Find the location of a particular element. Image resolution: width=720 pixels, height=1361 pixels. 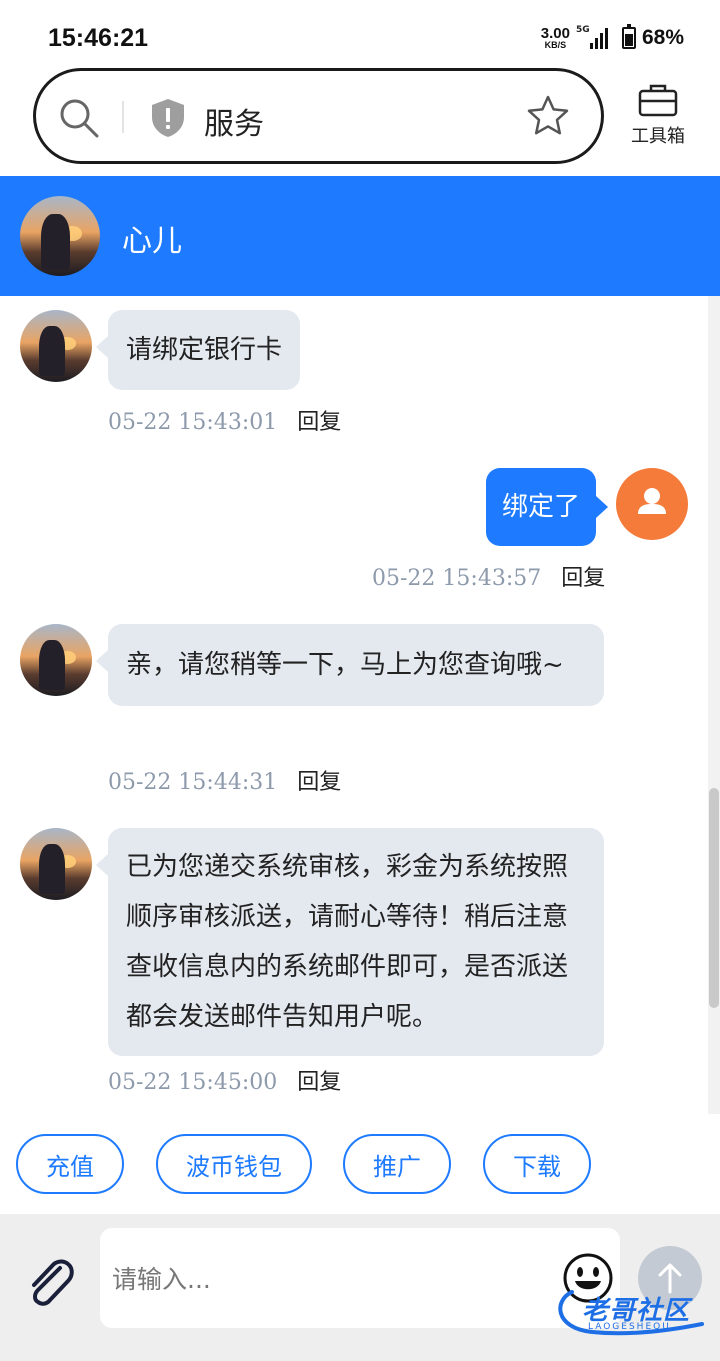

message-meta: 05-22 15:43:57 回复 is located at coordinates (488, 576).